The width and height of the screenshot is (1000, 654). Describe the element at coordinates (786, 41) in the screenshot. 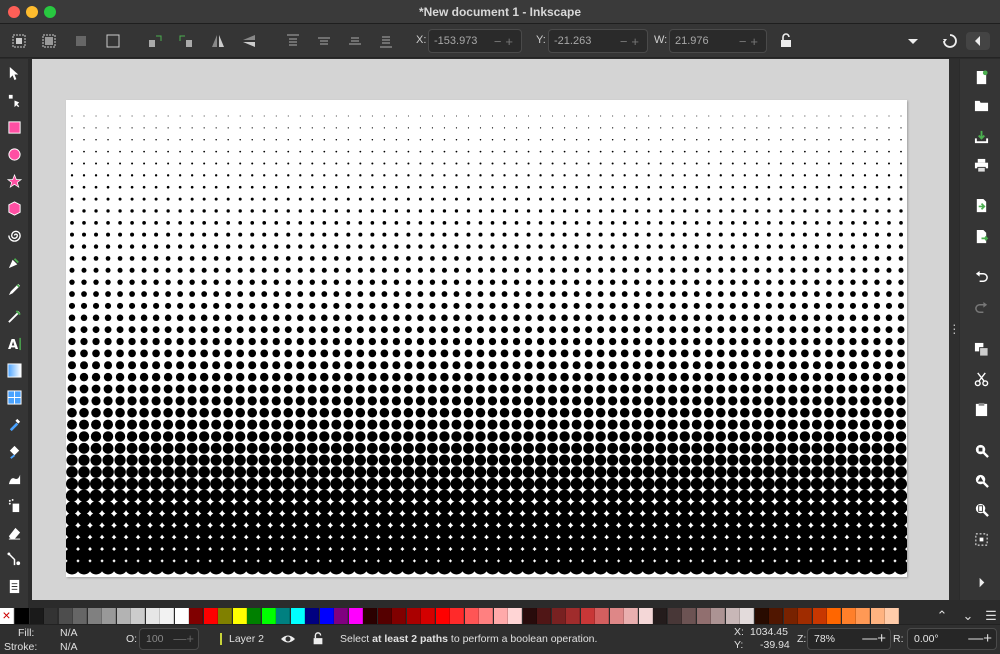

I see `lock-icon` at that location.